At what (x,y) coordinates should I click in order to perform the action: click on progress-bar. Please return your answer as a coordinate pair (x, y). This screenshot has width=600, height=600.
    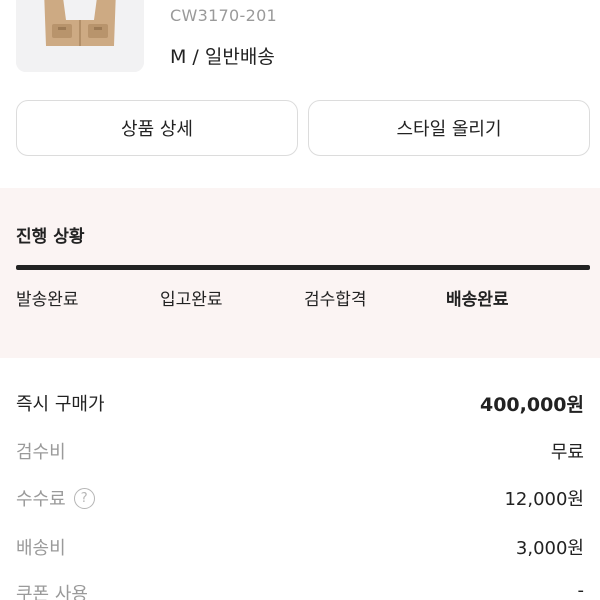
    Looking at the image, I should click on (303, 267).